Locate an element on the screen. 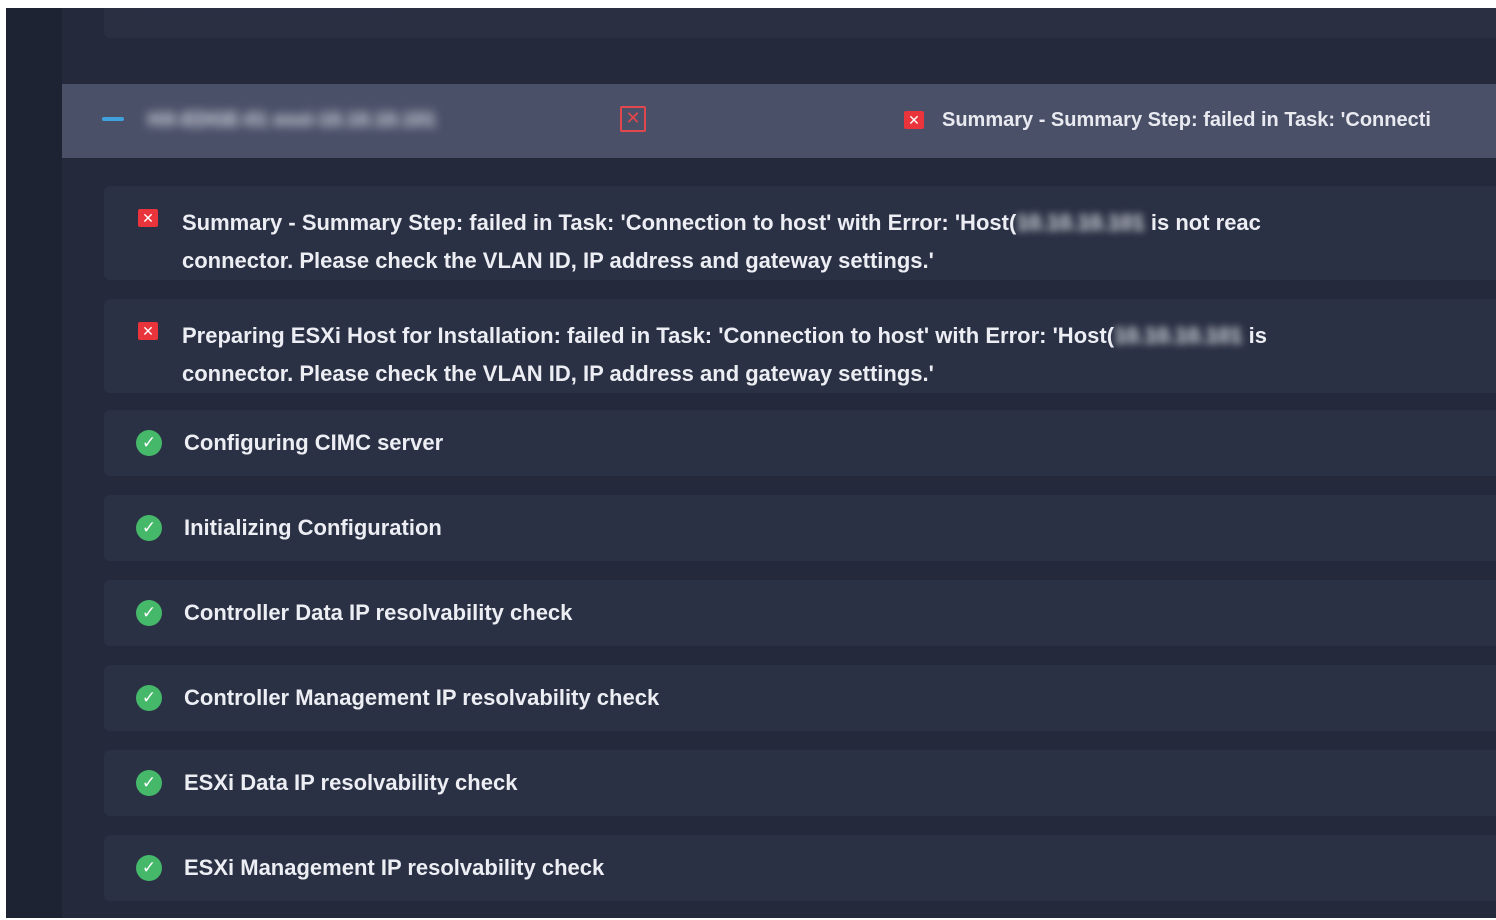  previous-step-row is located at coordinates (800, 23).